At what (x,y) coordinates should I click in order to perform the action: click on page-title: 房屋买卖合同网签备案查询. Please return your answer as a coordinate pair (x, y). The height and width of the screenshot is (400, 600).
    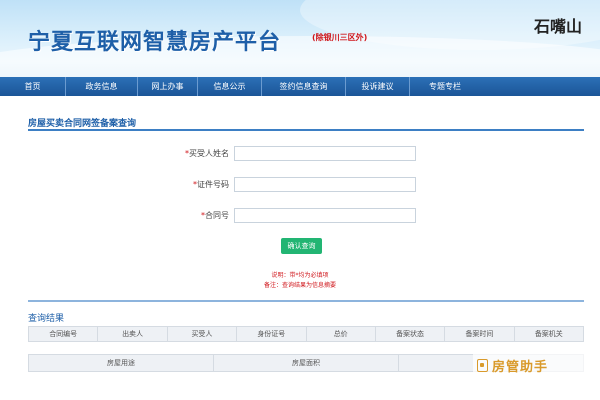
    Looking at the image, I should click on (82, 124).